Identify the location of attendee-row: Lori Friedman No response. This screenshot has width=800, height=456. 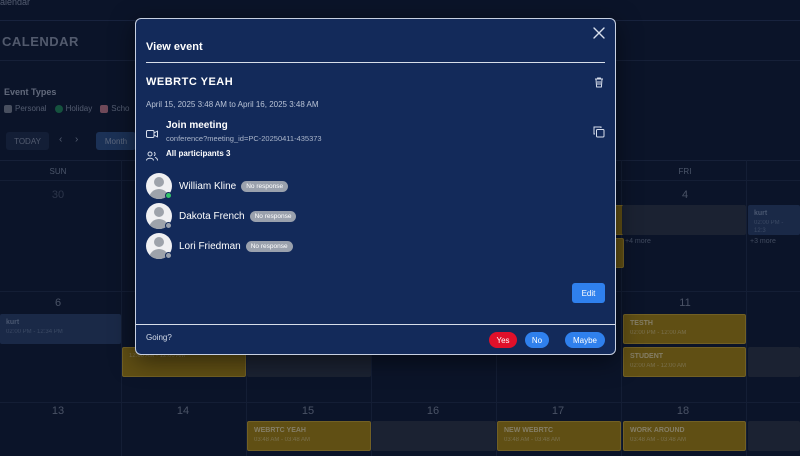
(219, 246).